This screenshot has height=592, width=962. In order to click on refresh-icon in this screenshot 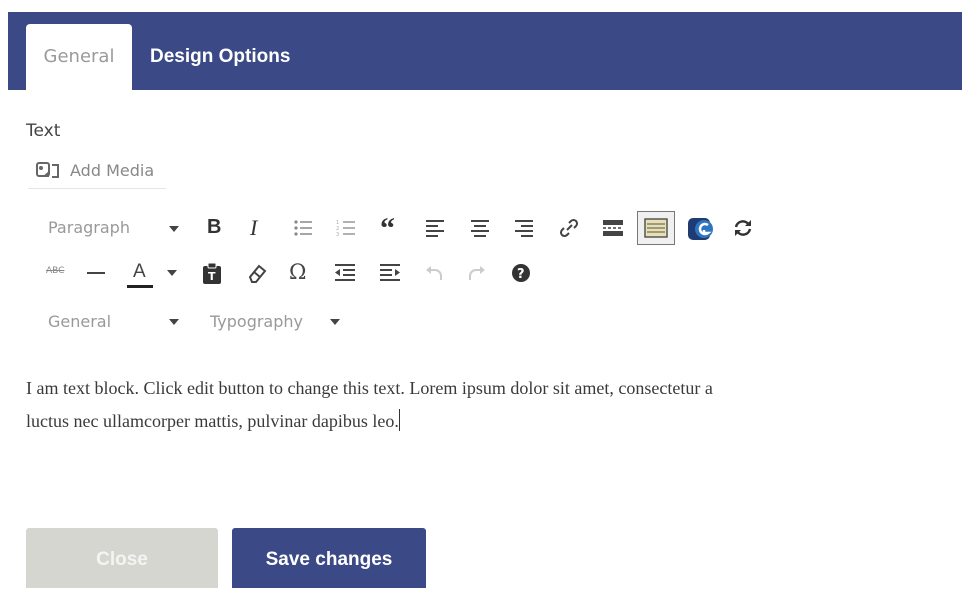, I will do `click(743, 228)`.